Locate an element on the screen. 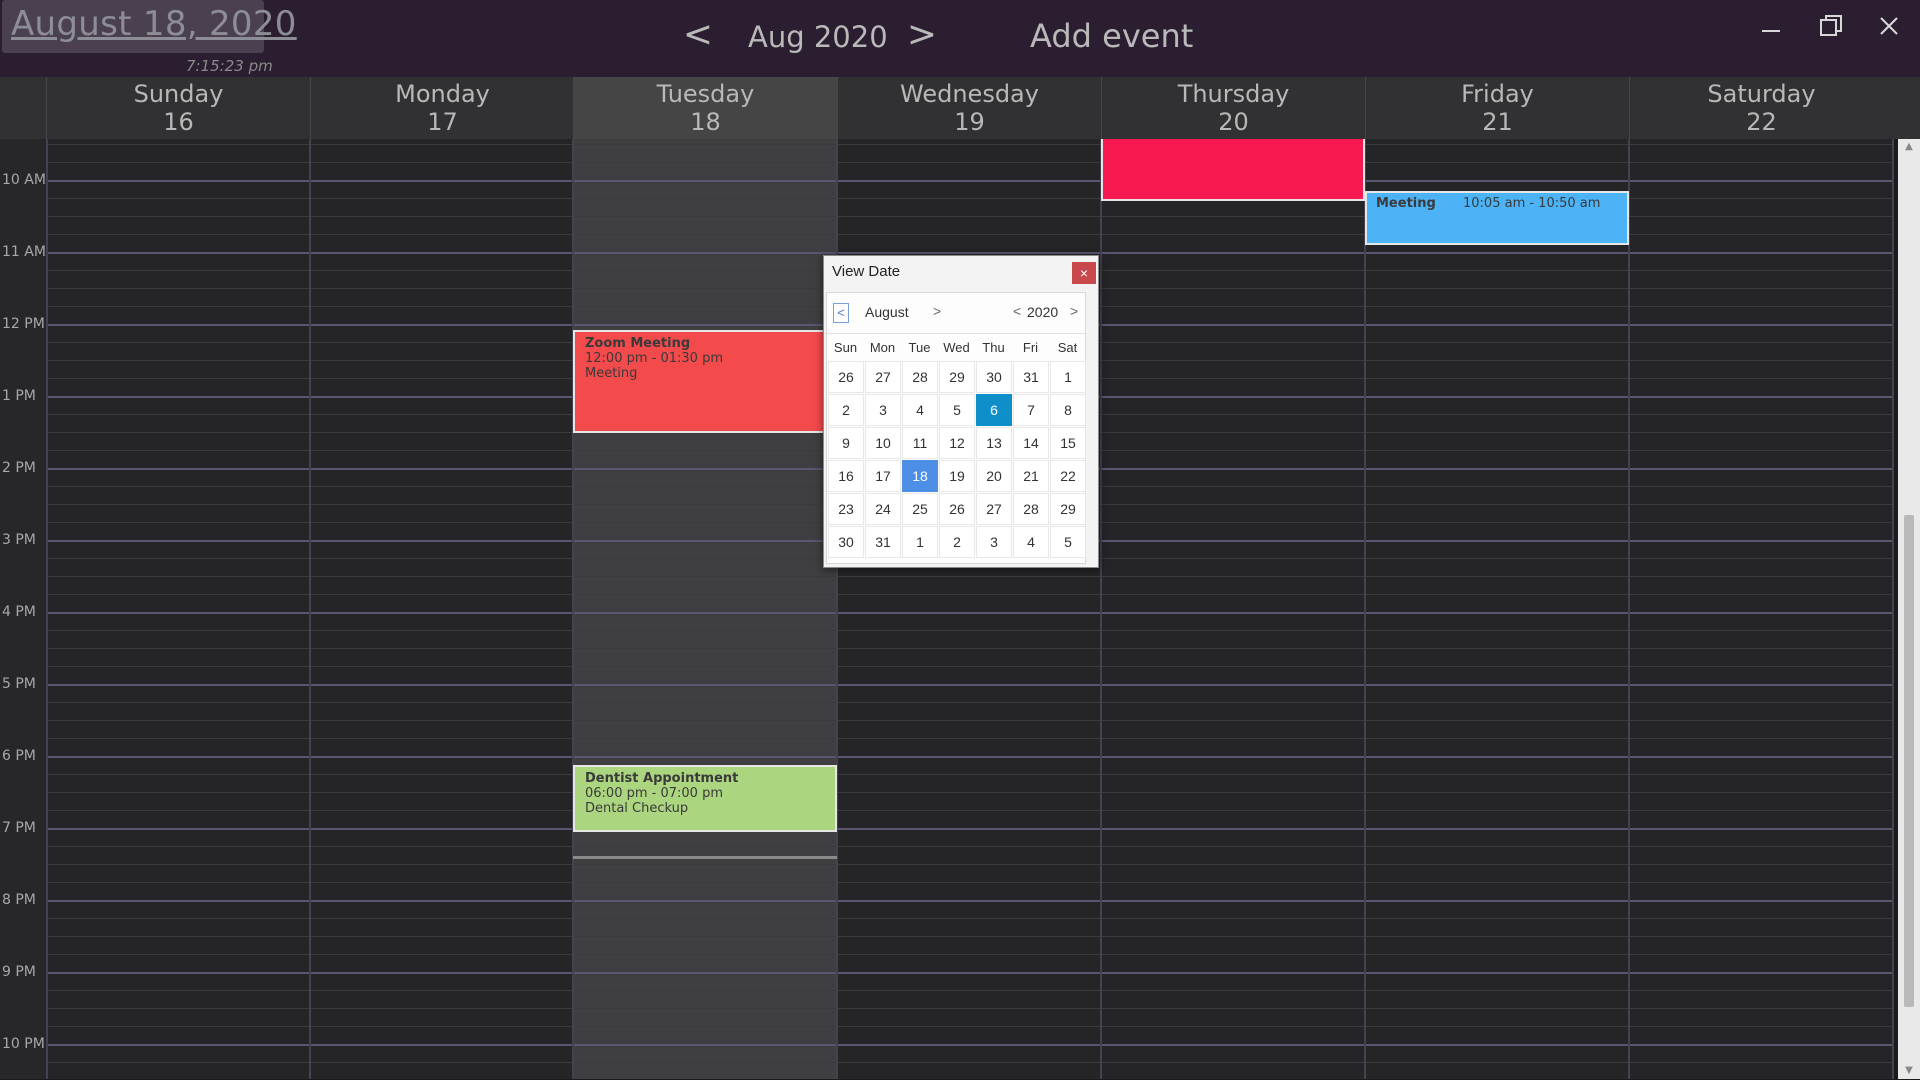 The height and width of the screenshot is (1080, 1920). weekday-label: Mon is located at coordinates (882, 347).